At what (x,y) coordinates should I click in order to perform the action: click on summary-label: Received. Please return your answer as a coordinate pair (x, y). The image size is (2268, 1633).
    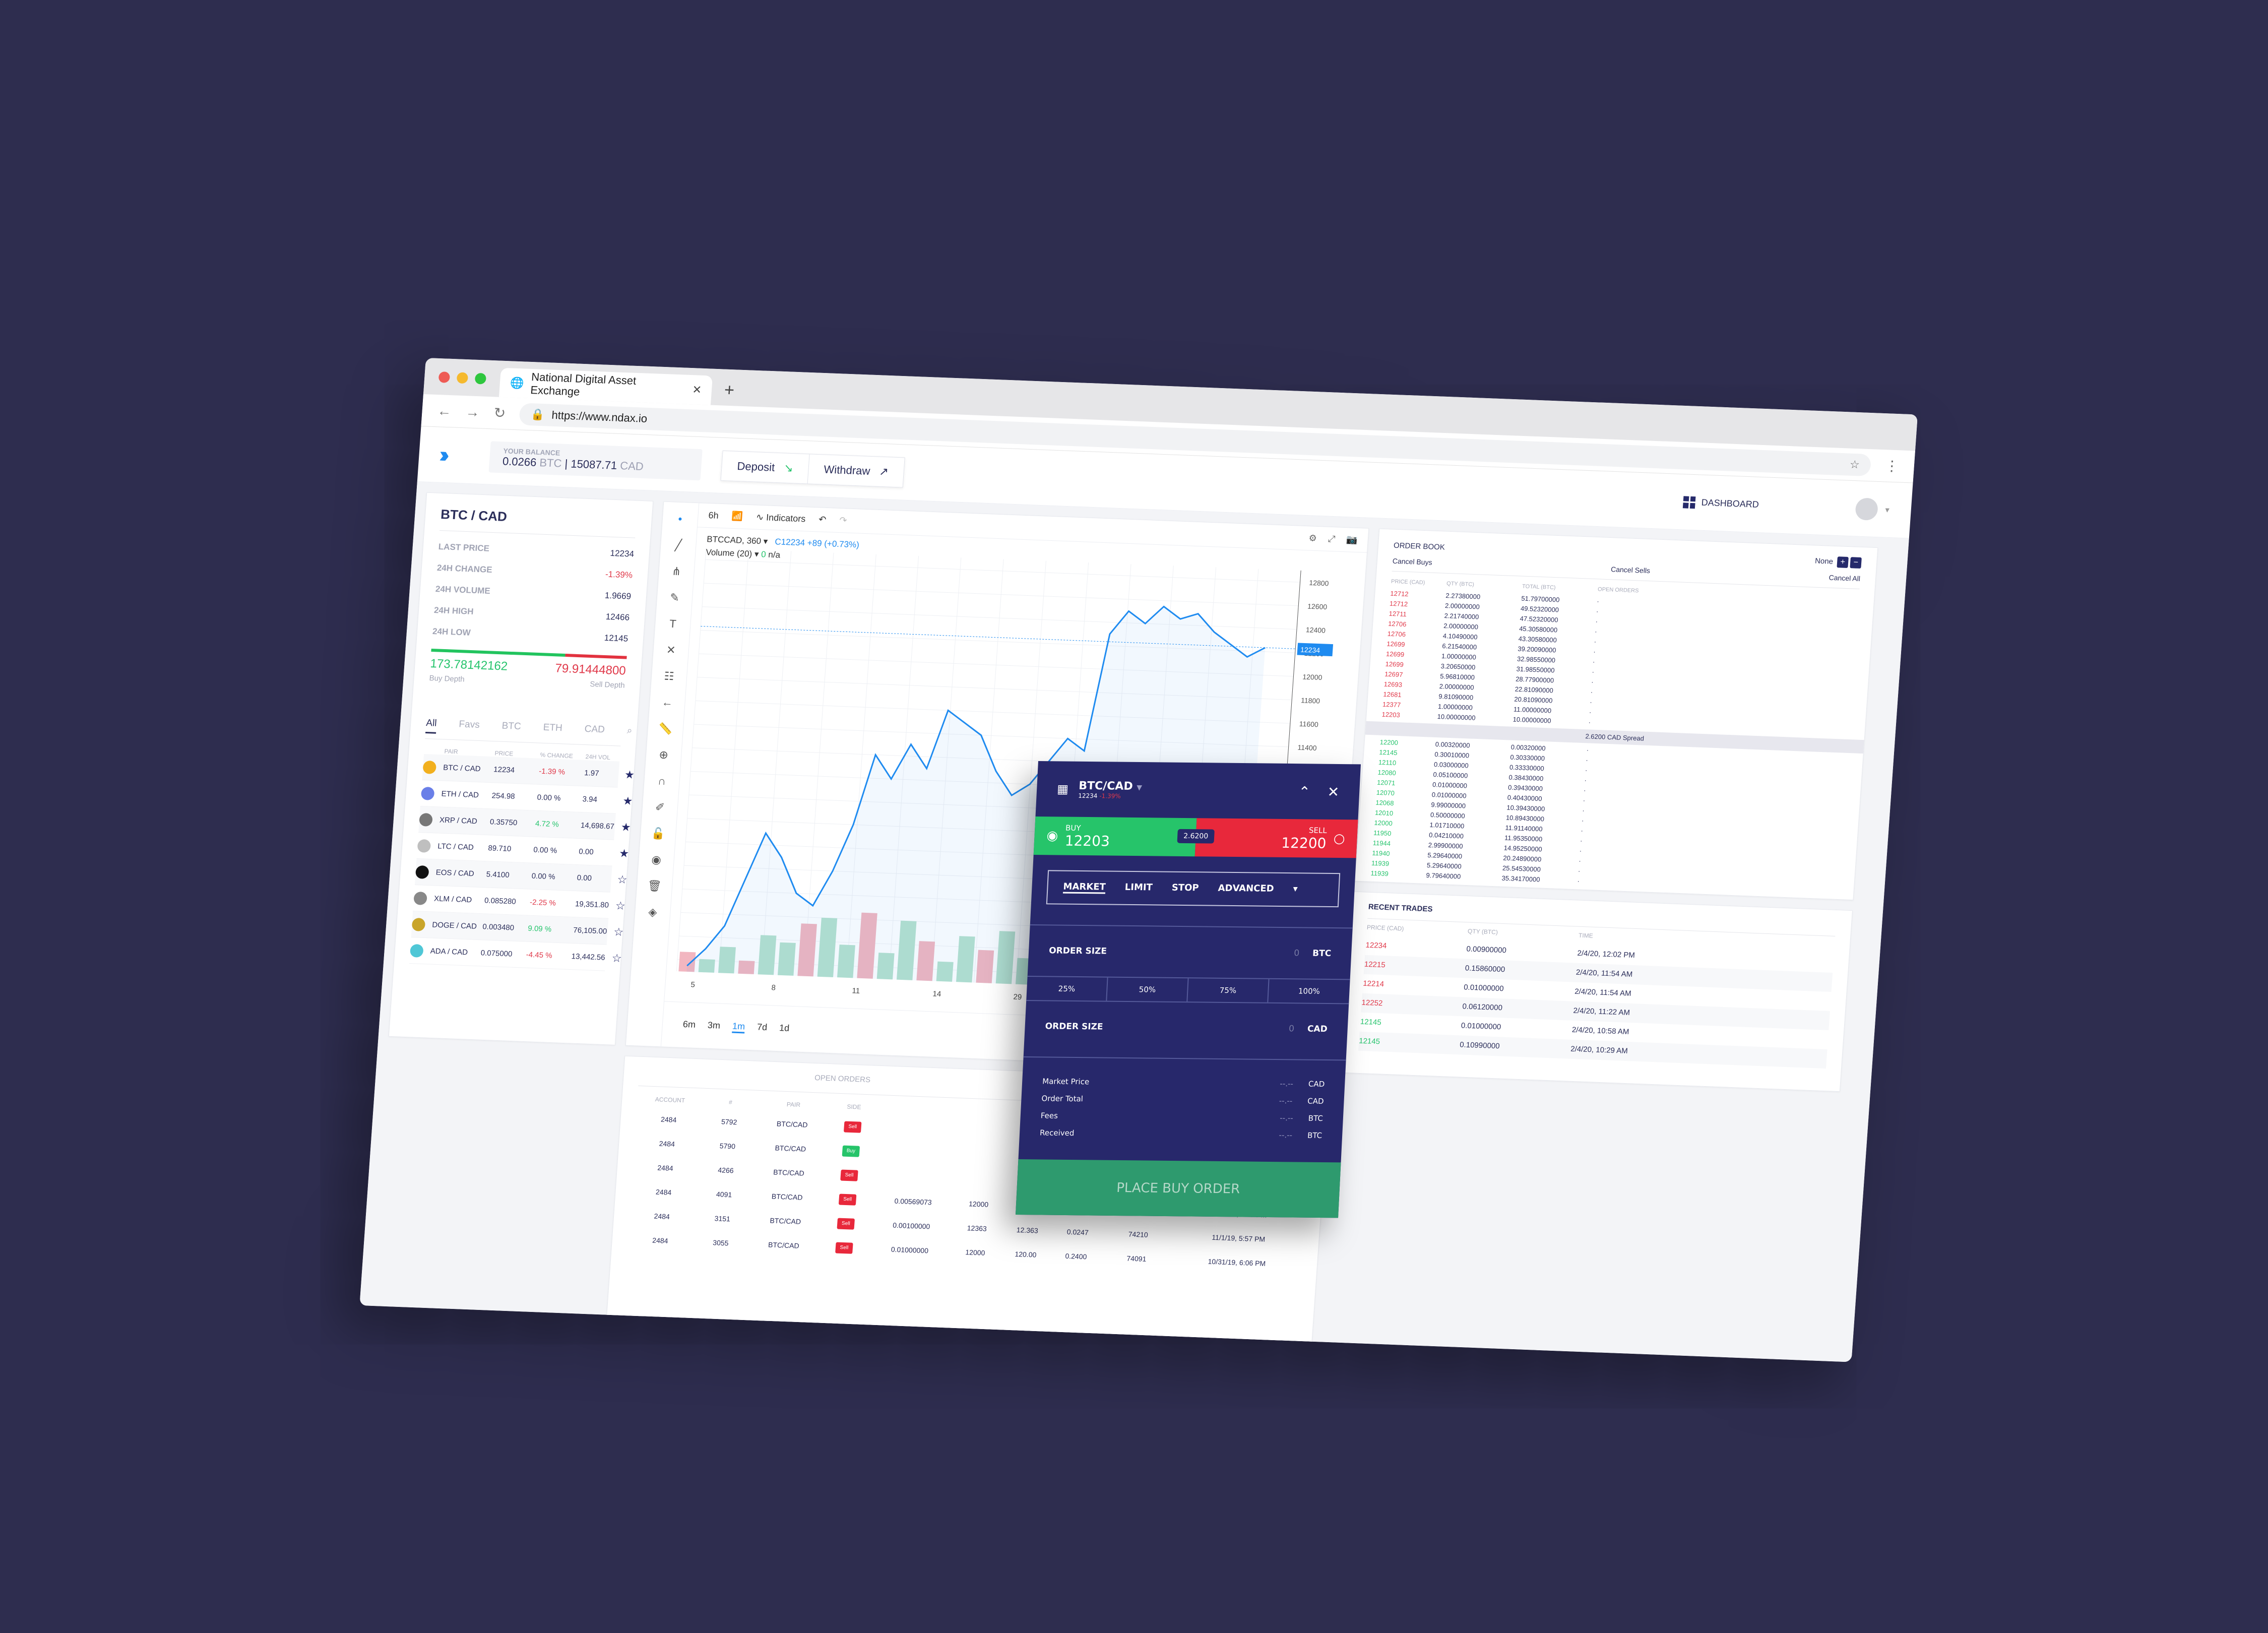
    Looking at the image, I should click on (1057, 1133).